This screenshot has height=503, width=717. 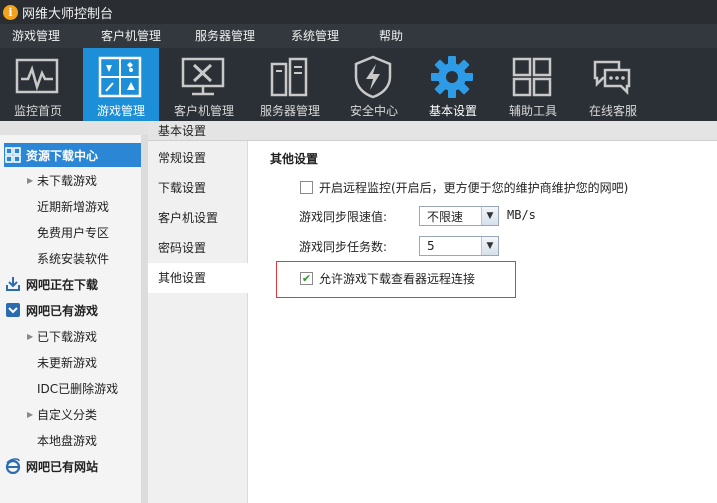 I want to click on sidebar-item-not-updated: 未更新游戏, so click(x=67, y=363).